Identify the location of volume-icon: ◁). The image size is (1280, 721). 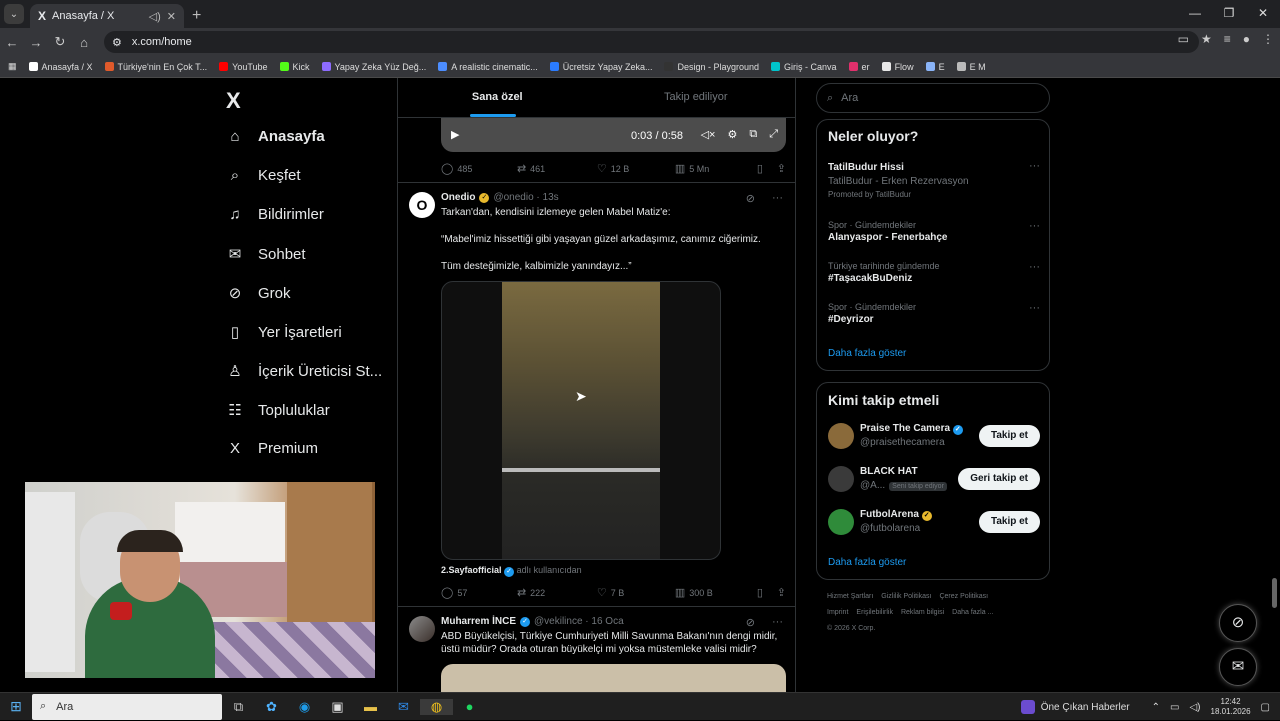
(1194, 707).